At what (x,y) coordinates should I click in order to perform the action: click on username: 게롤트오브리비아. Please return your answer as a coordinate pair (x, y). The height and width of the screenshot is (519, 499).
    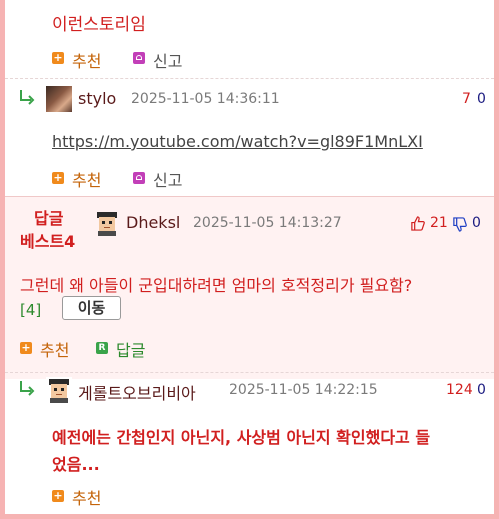
    Looking at the image, I should click on (137, 392).